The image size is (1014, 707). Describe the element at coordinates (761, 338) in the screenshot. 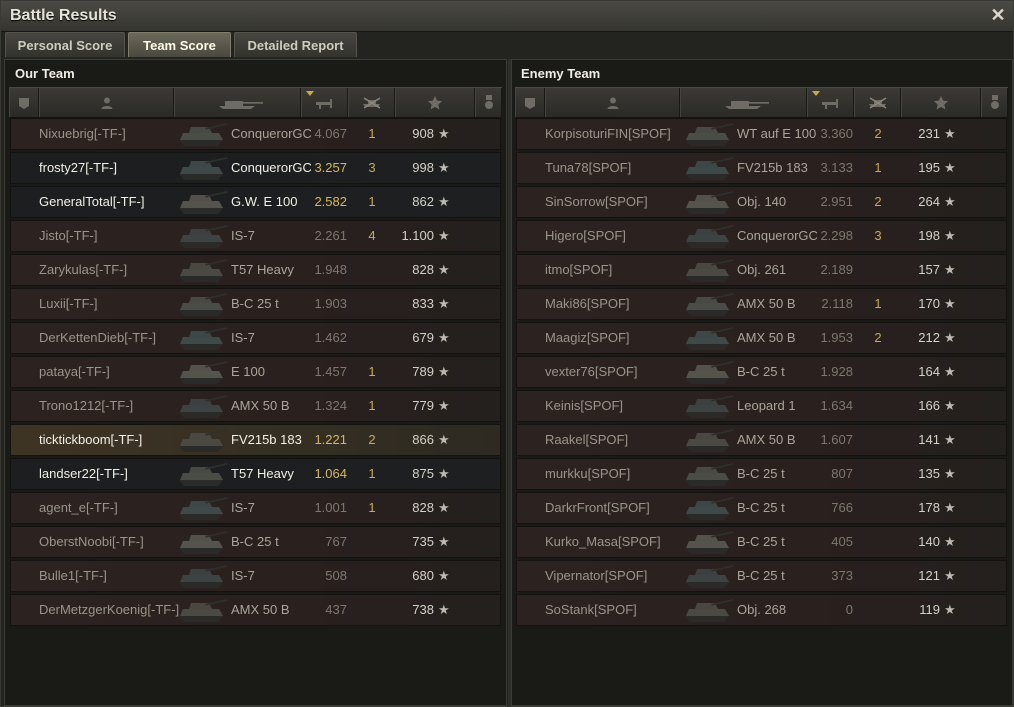

I see `table-row: Maagiz[SPOF] AMX 50 B 1.953 2 212 ★` at that location.